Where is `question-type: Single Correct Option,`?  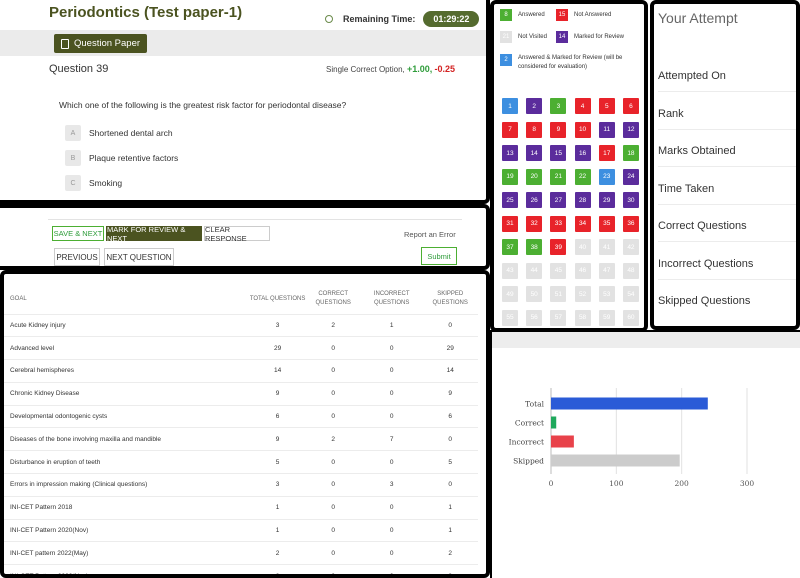 question-type: Single Correct Option, is located at coordinates (365, 69).